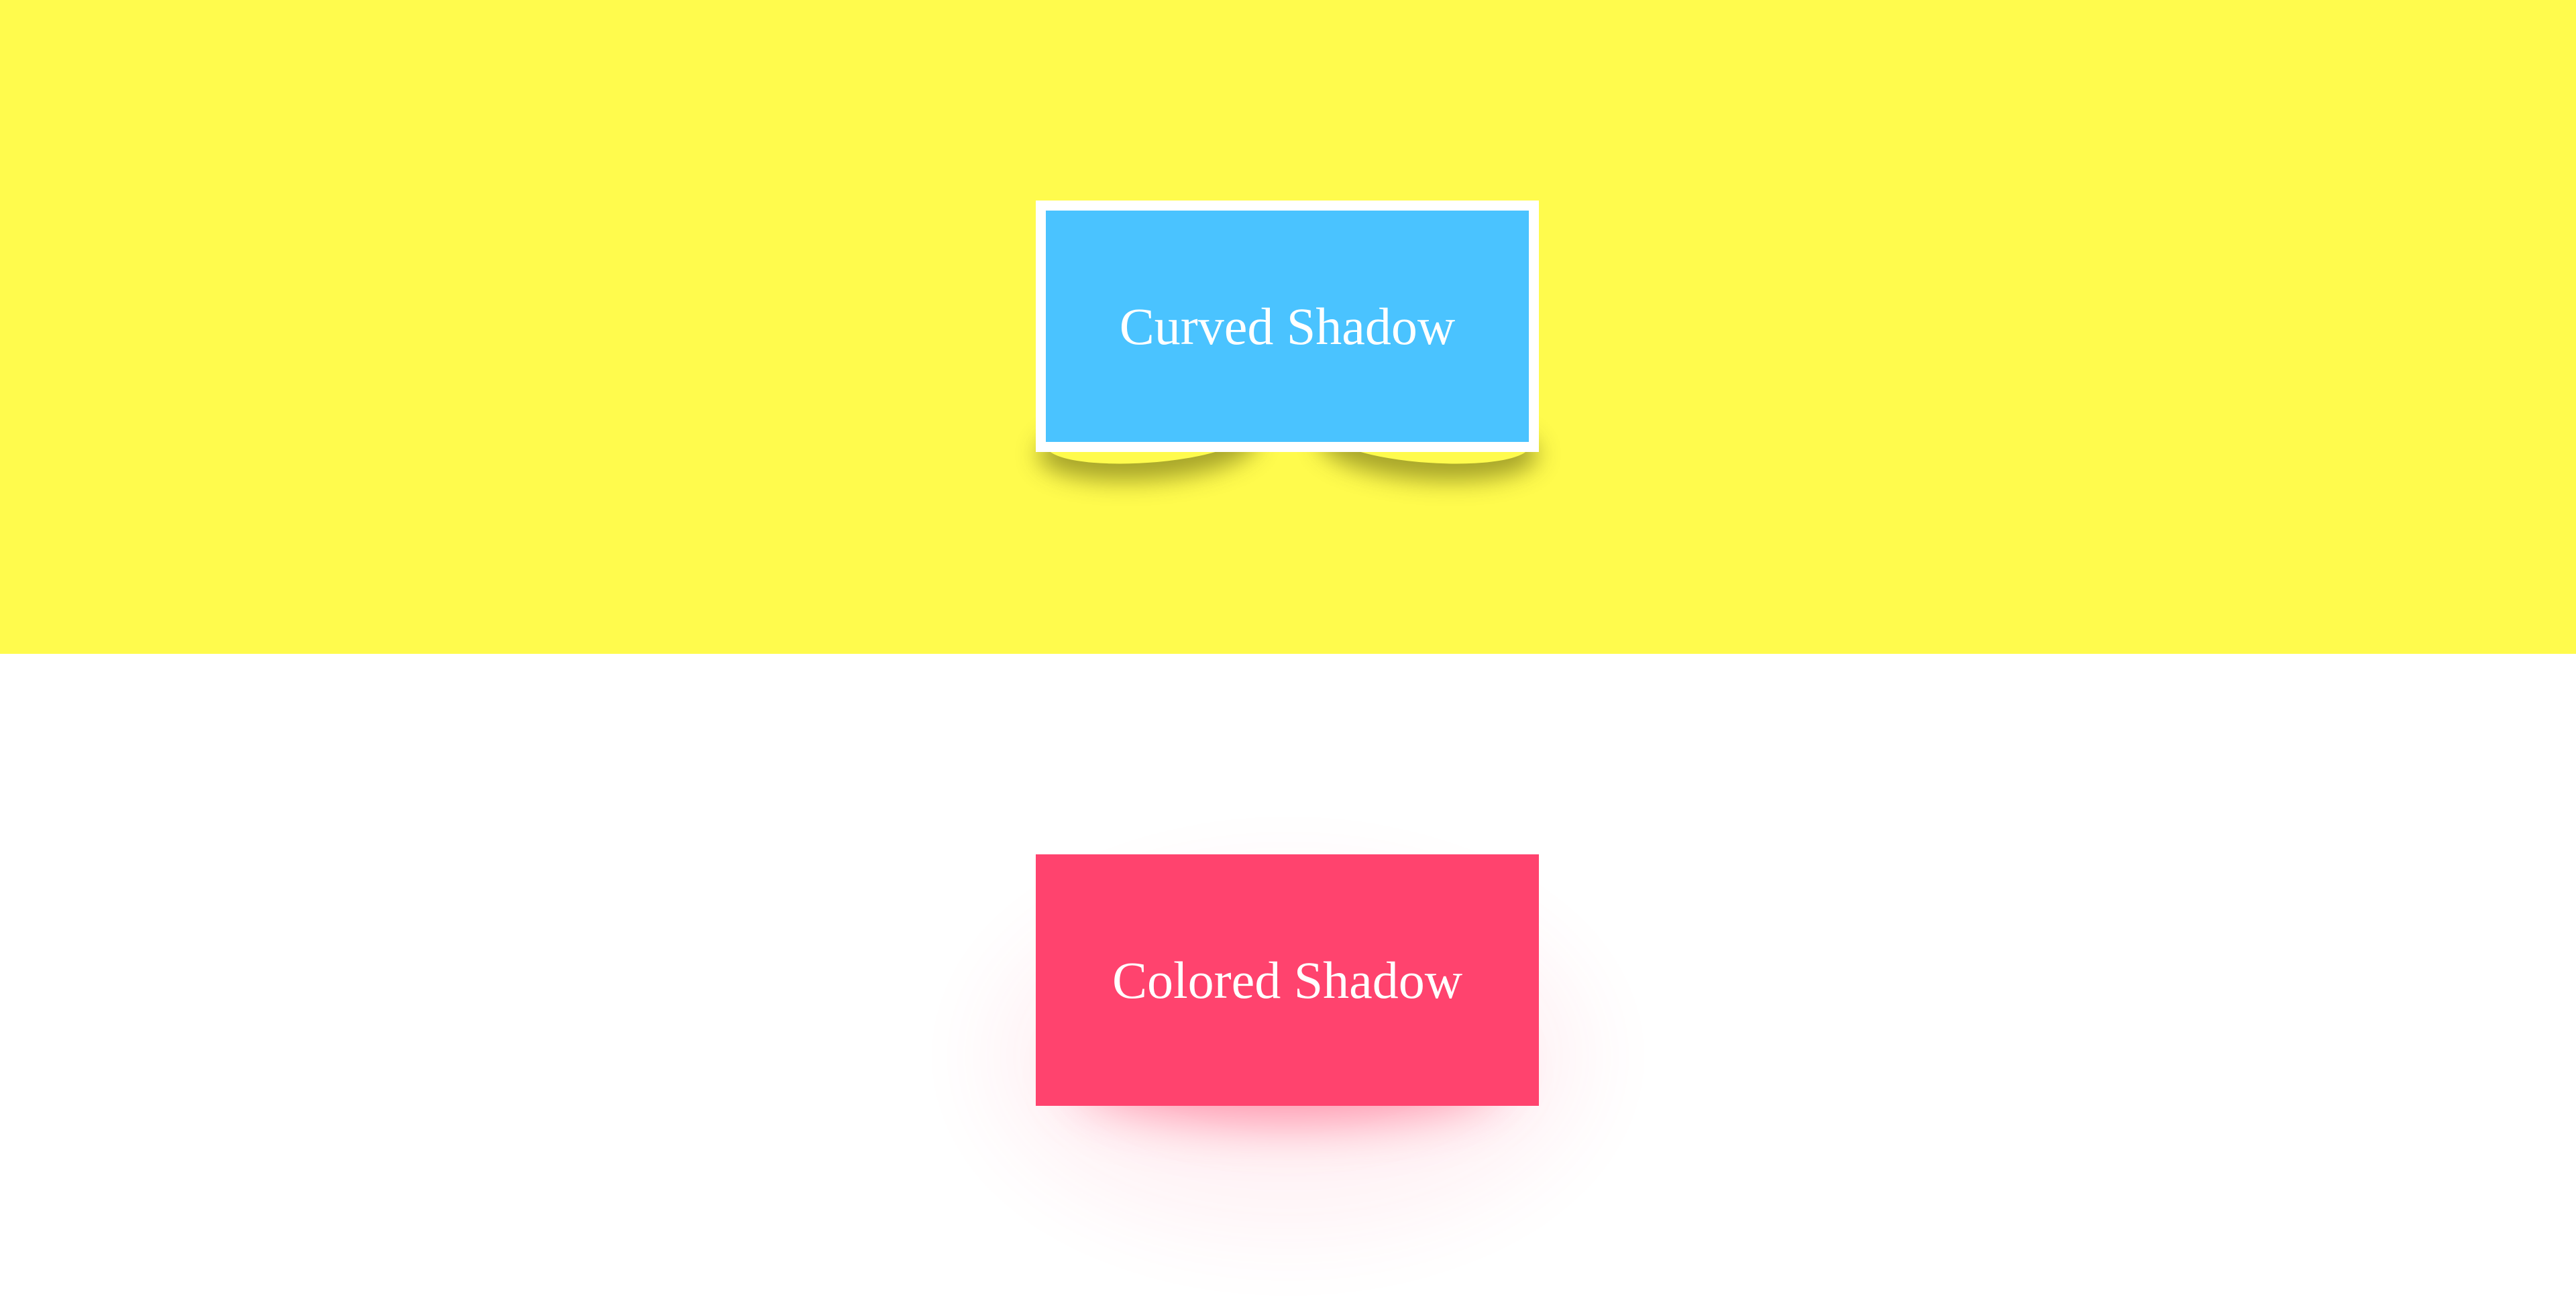 The height and width of the screenshot is (1305, 2576). I want to click on colored-shadow-label: Colored Shadow, so click(1287, 980).